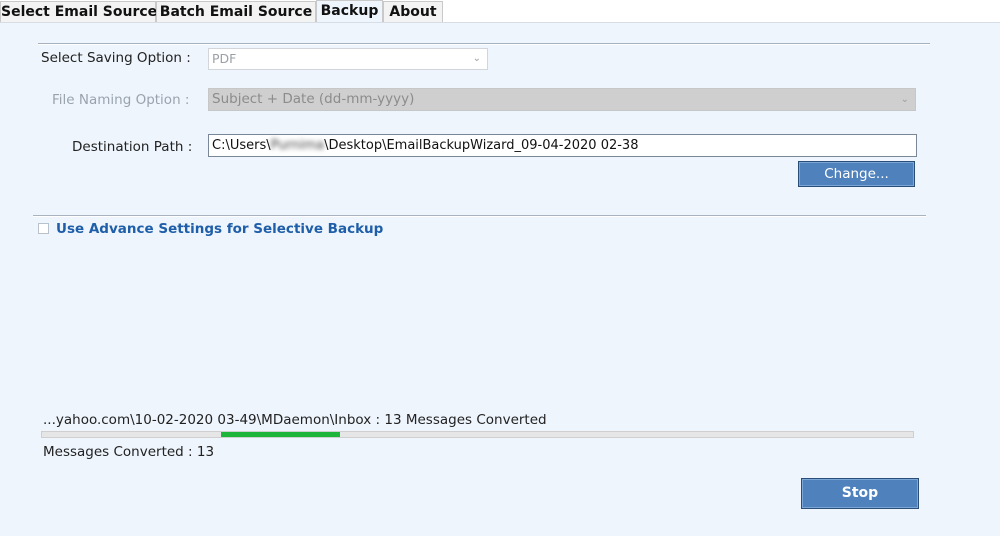 This screenshot has height=536, width=1000. I want to click on saving-option-value: PDF, so click(224, 58).